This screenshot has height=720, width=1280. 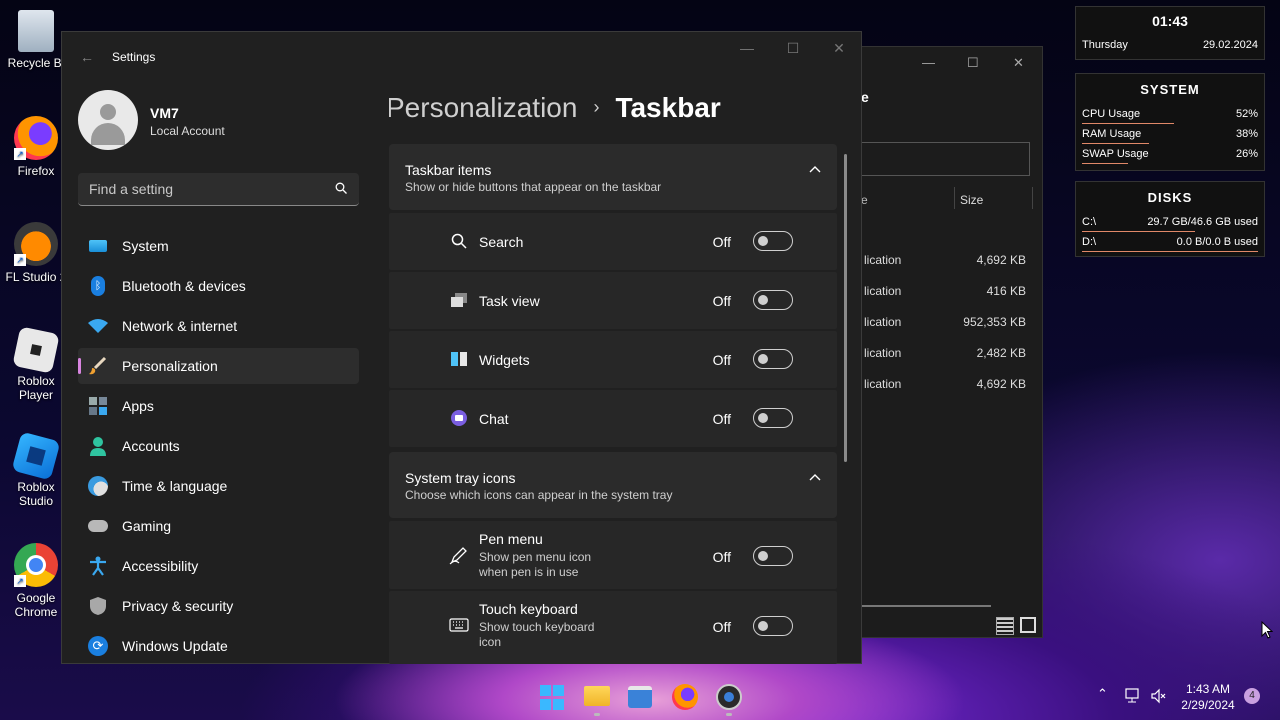 What do you see at coordinates (1158, 696) in the screenshot?
I see `volume-muted-icon` at bounding box center [1158, 696].